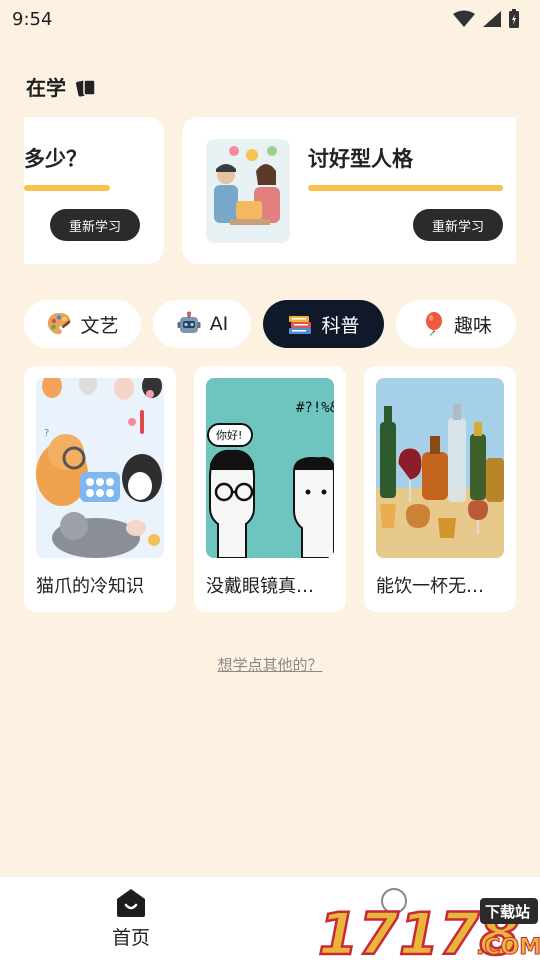  What do you see at coordinates (270, 664) in the screenshot?
I see `more-topics-link: 想学点其他的？` at bounding box center [270, 664].